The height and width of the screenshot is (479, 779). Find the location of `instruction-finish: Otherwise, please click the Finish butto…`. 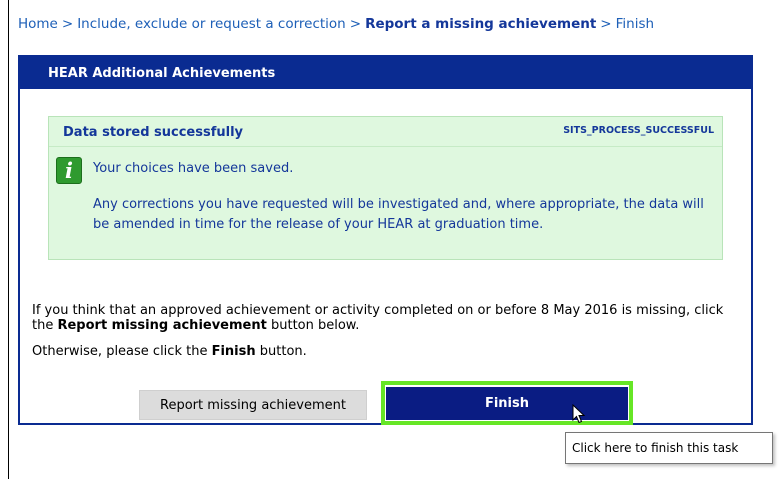

instruction-finish: Otherwise, please click the Finish butto… is located at coordinates (169, 351).